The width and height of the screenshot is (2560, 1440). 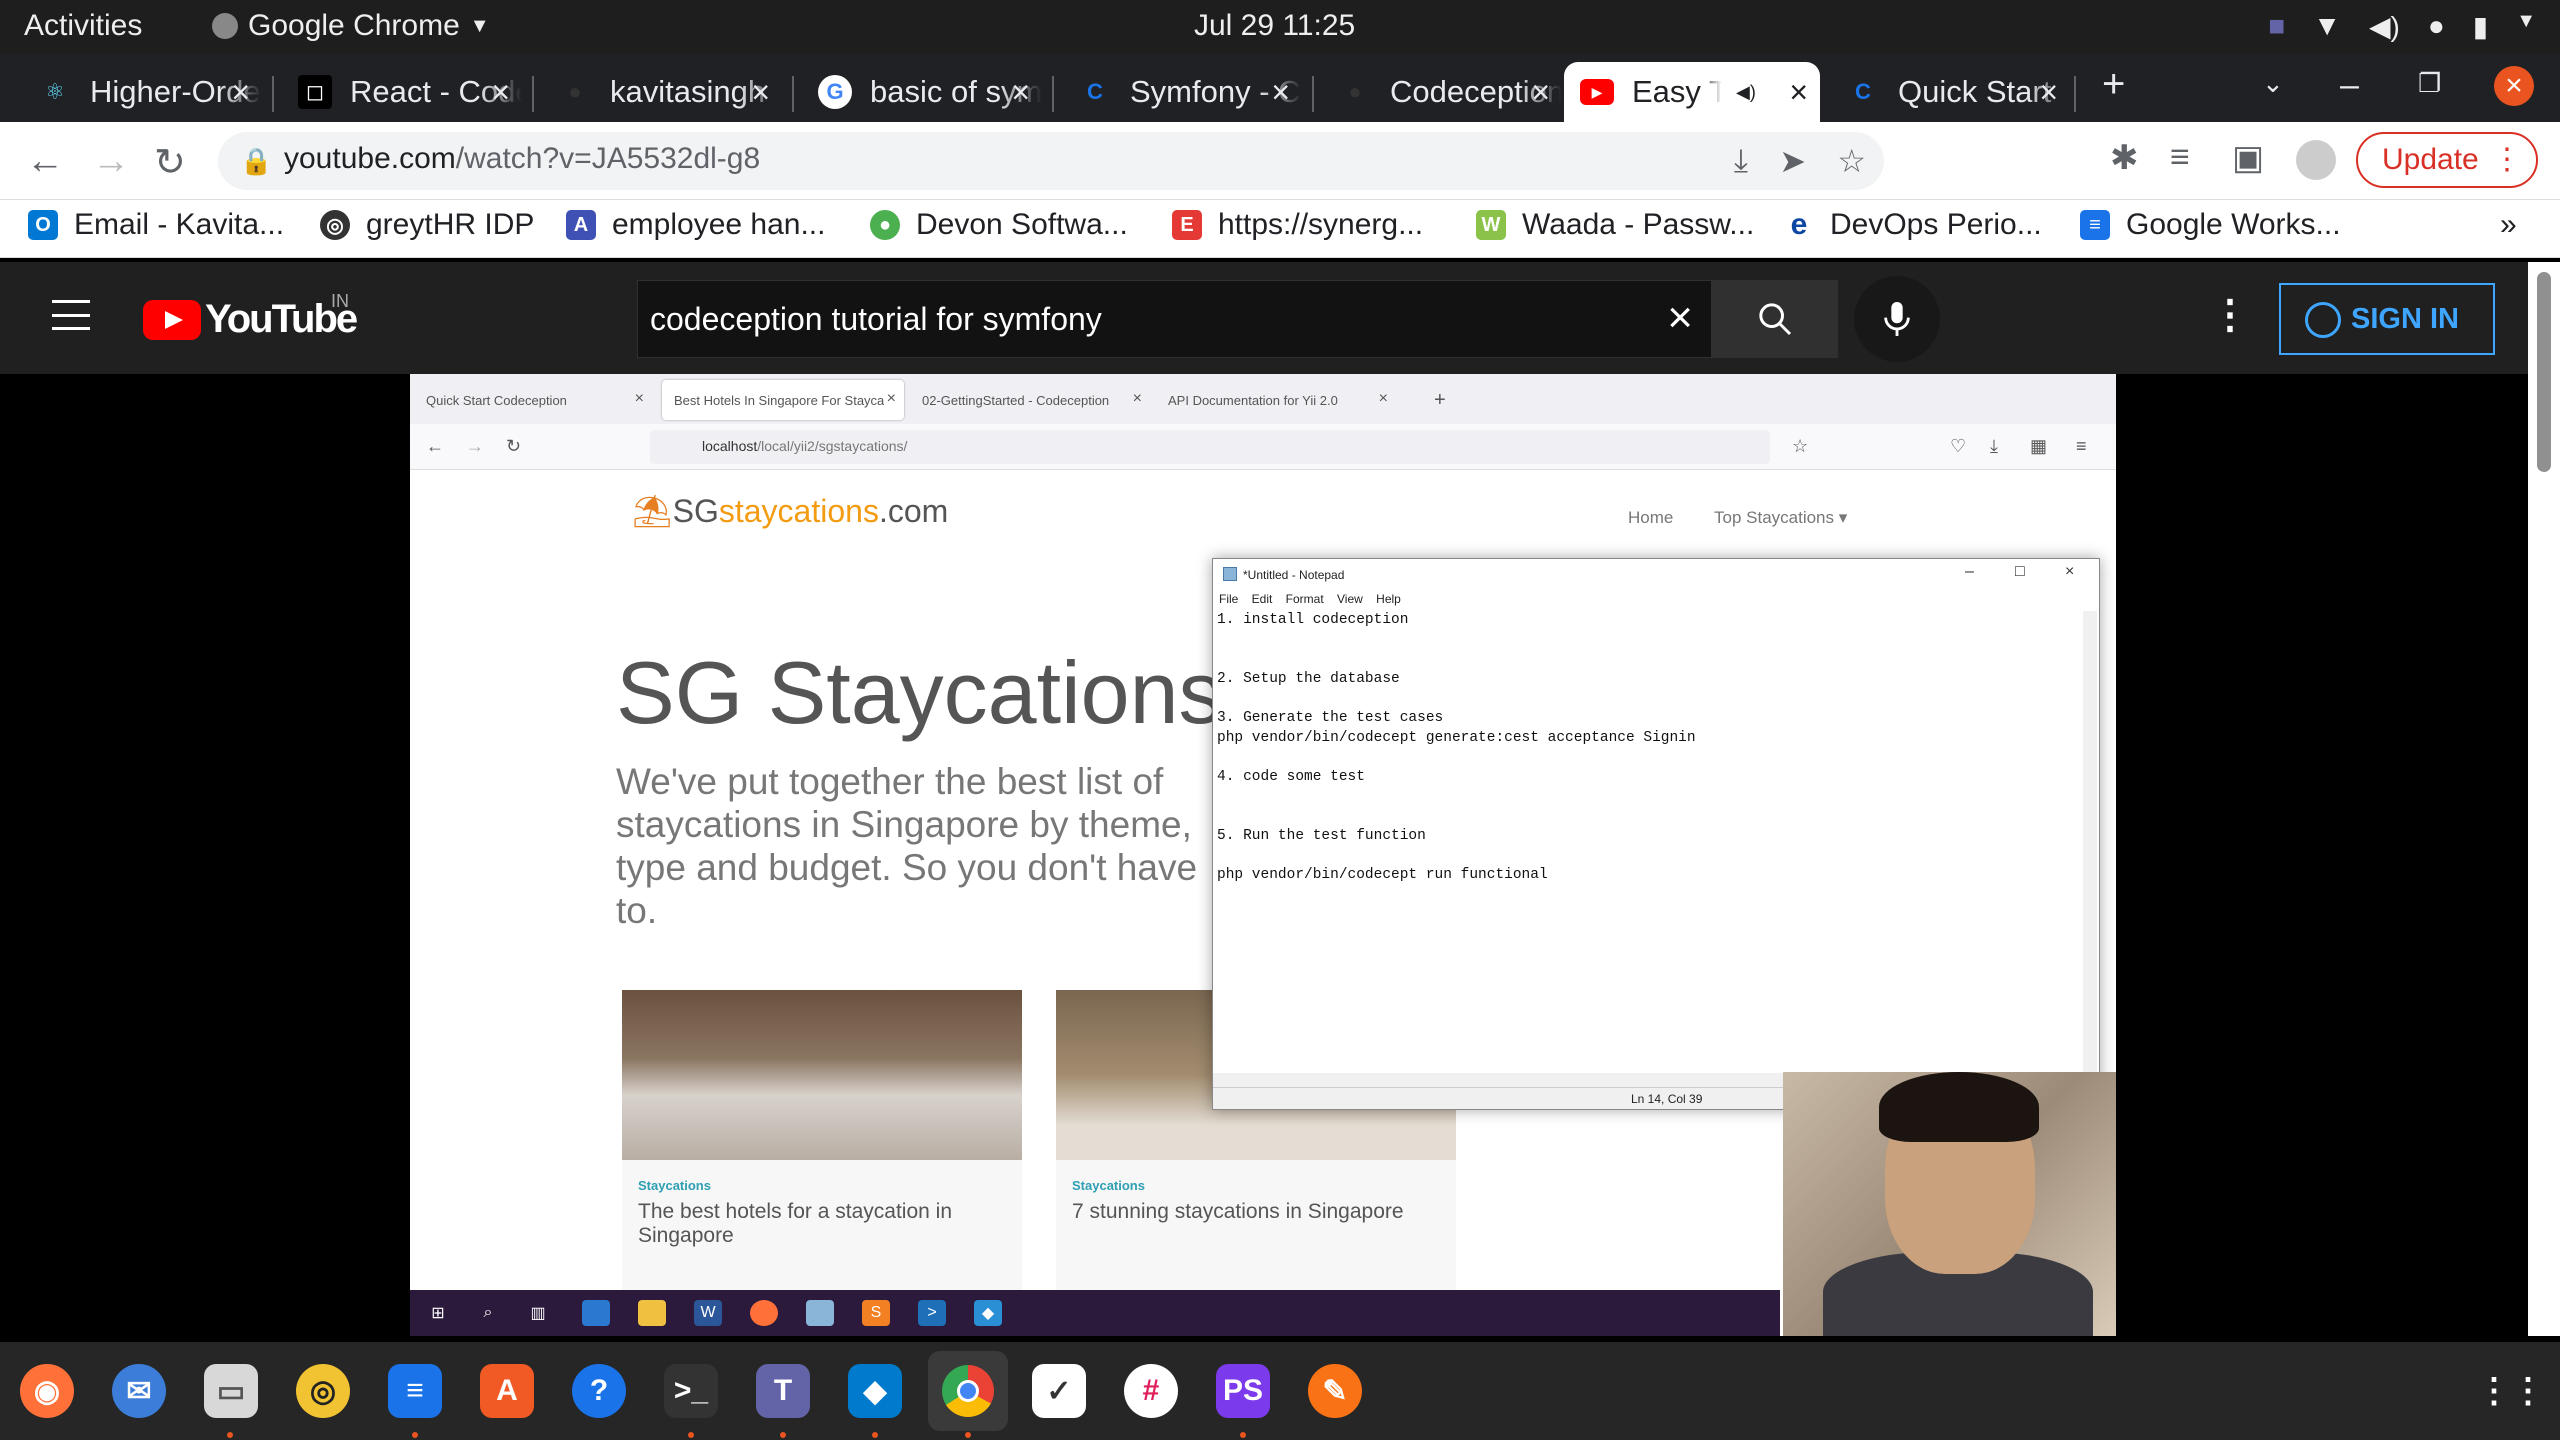 What do you see at coordinates (2180, 157) in the screenshot?
I see `media-control-icon: ≡` at bounding box center [2180, 157].